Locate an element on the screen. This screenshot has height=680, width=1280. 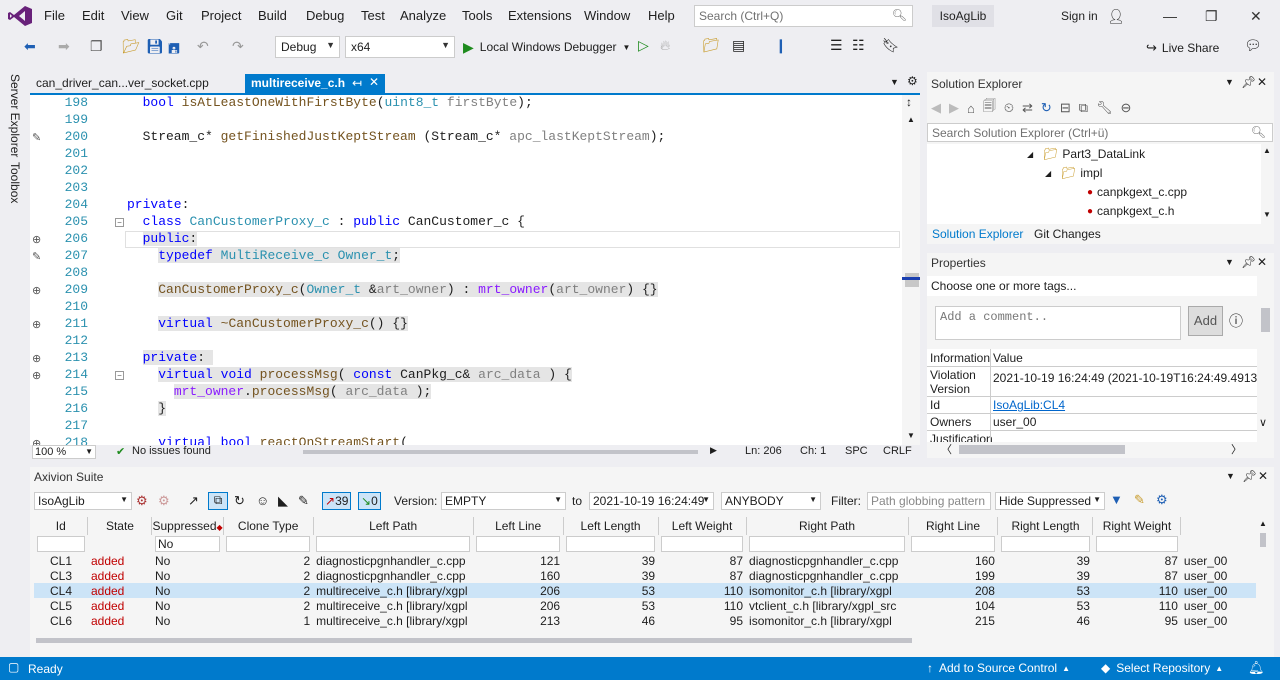
platform-select: x64 ▼ is located at coordinates (400, 47).